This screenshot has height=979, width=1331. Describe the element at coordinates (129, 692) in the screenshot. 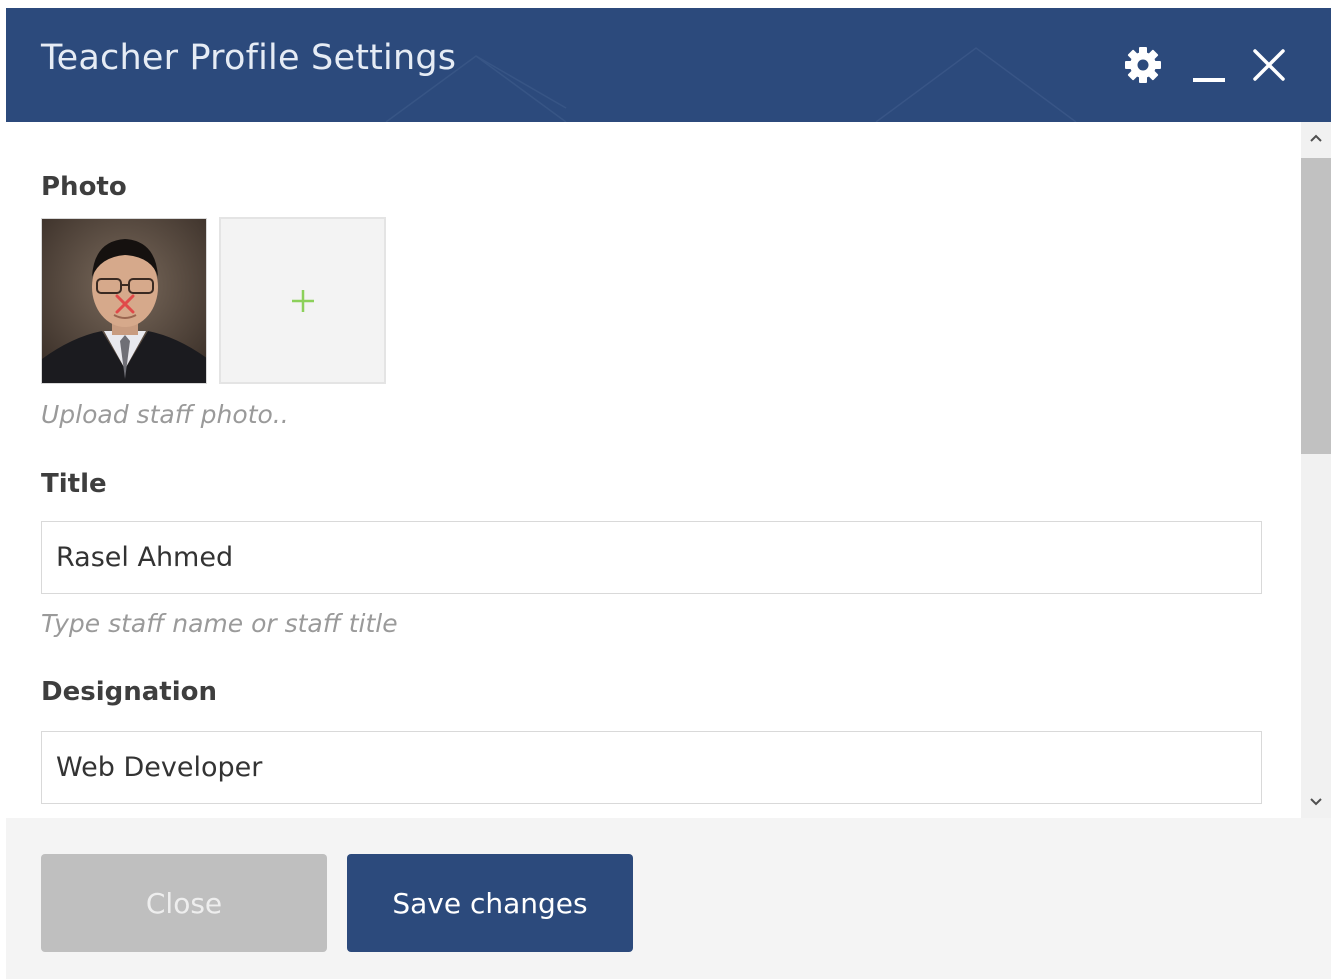

I see `designation-label: Designation` at that location.